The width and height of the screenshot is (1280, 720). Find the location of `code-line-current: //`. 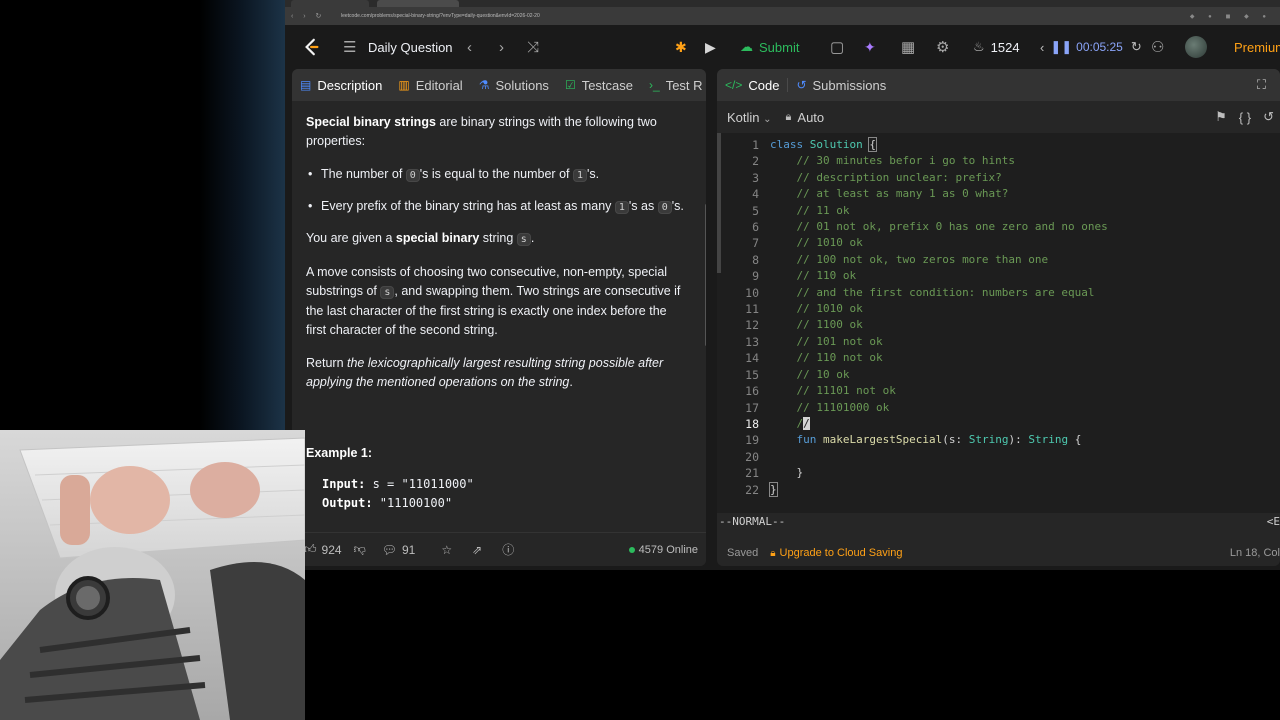

code-line-current: // is located at coordinates (1022, 424).